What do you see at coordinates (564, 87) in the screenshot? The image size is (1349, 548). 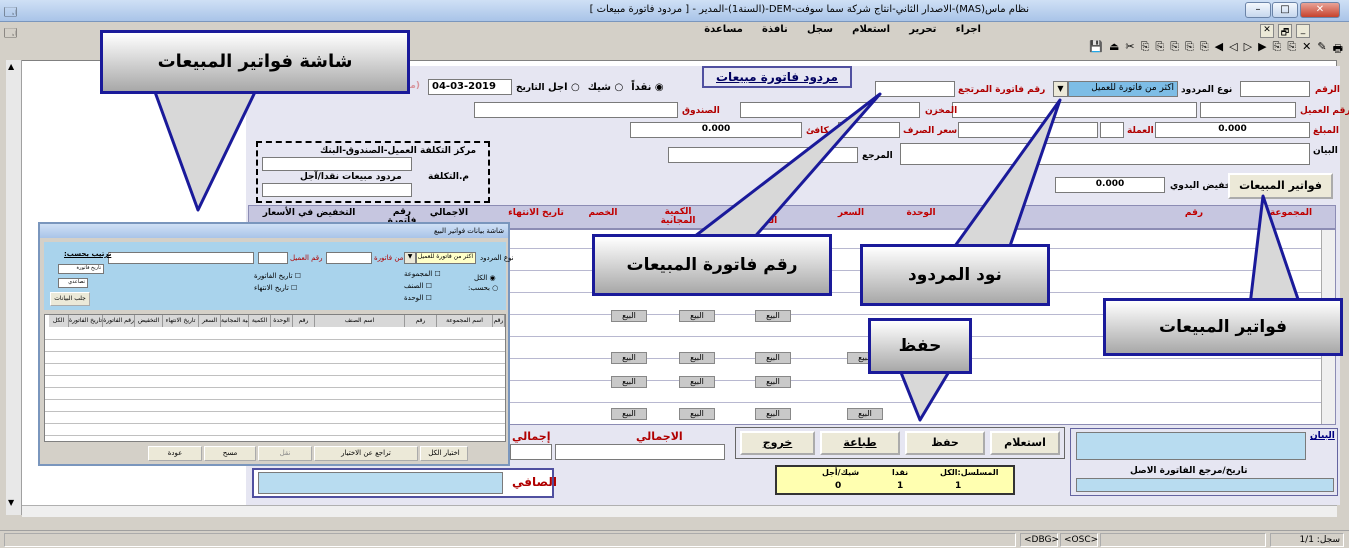 I see `payment-credit-radio: ○ اجل` at bounding box center [564, 87].